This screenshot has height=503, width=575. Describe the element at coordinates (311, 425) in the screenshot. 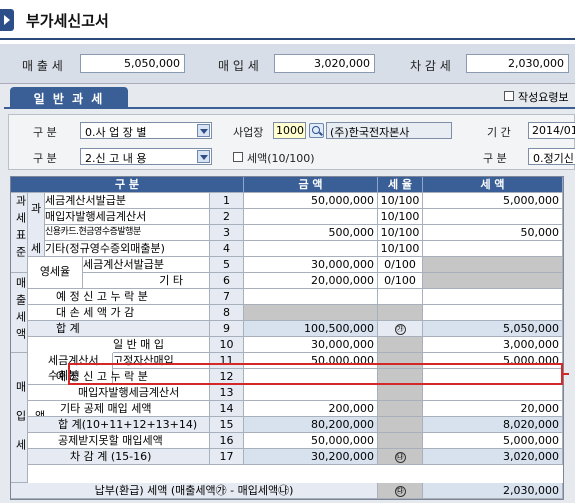

I see `row-amount: 80,200,000` at that location.